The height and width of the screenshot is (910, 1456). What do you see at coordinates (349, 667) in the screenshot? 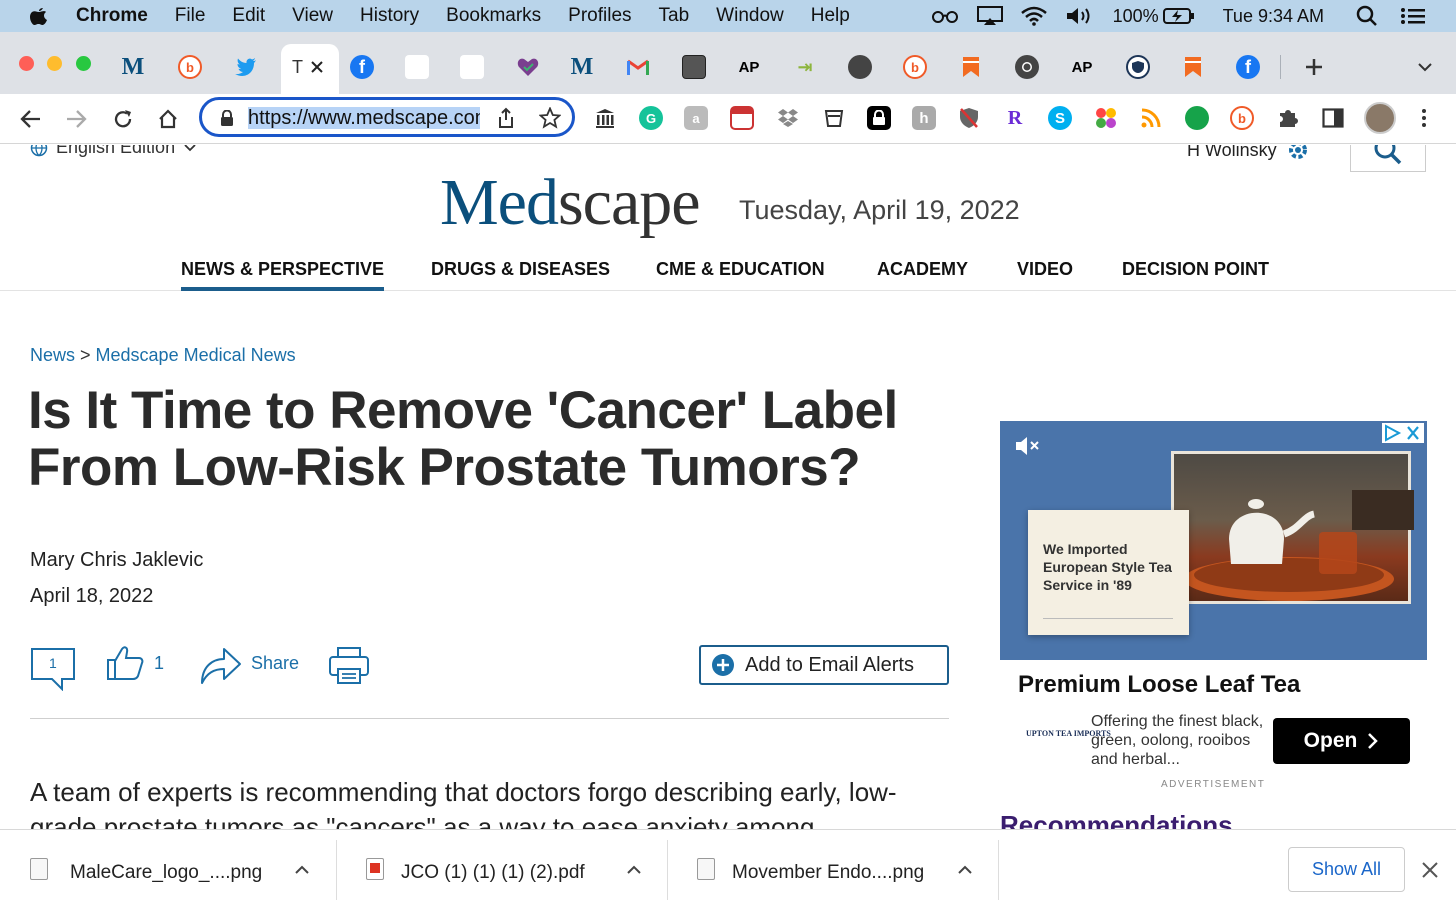
I see `print-button` at bounding box center [349, 667].